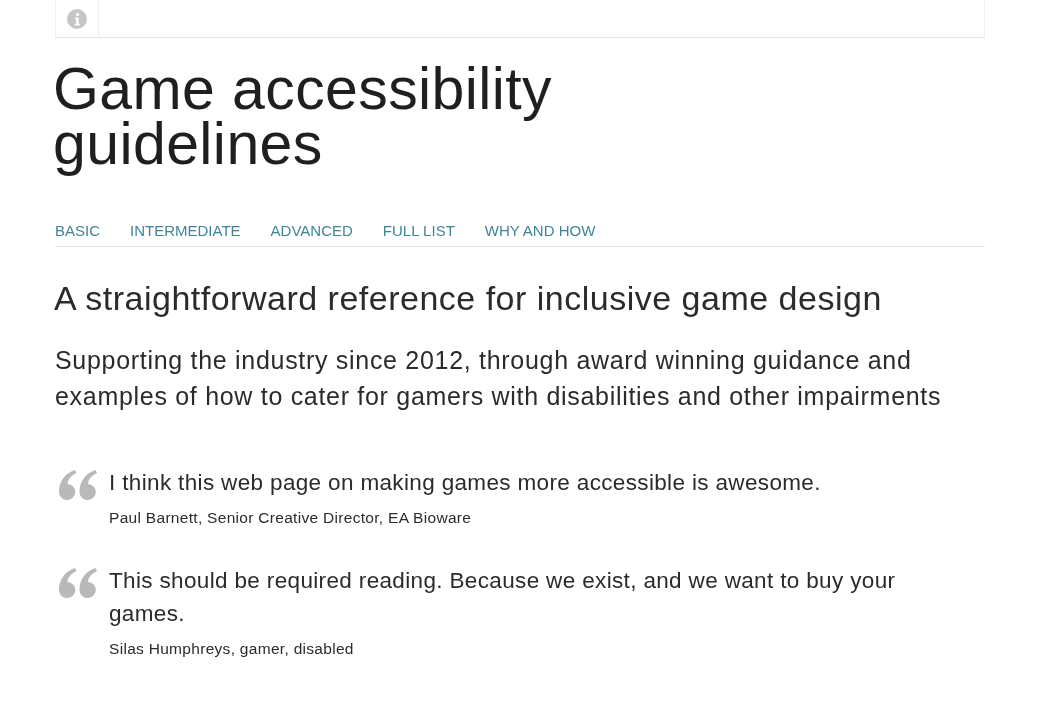 Image resolution: width=1039 pixels, height=703 pixels. Describe the element at coordinates (232, 649) in the screenshot. I see `quote-attribution: Silas Humphreys, gamer, disabled` at that location.